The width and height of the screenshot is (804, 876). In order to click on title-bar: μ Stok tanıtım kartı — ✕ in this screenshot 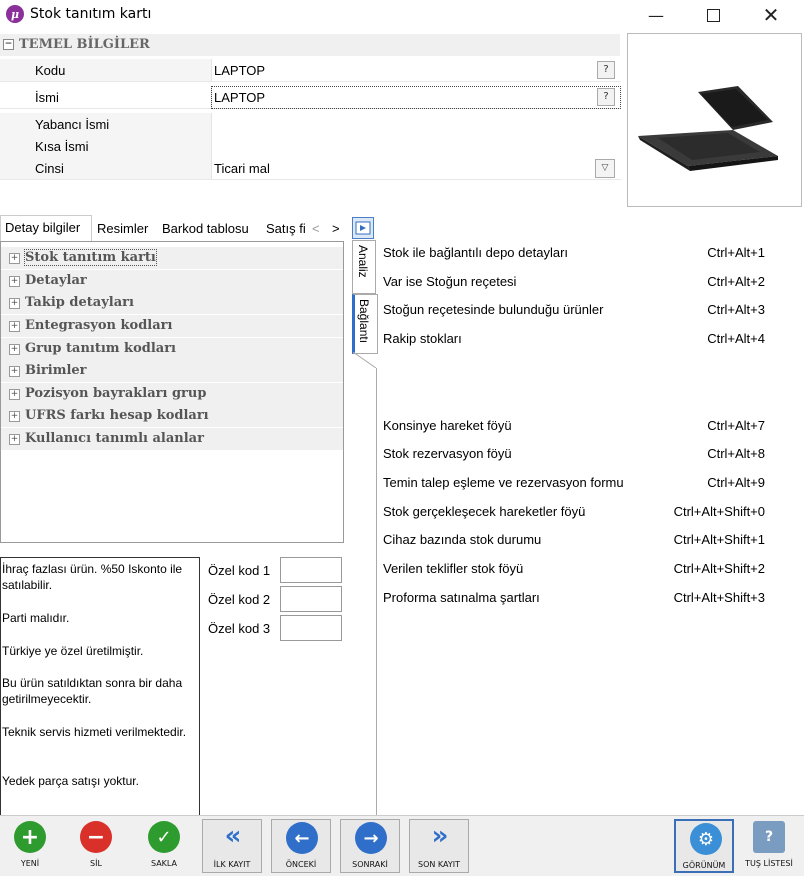, I will do `click(402, 15)`.